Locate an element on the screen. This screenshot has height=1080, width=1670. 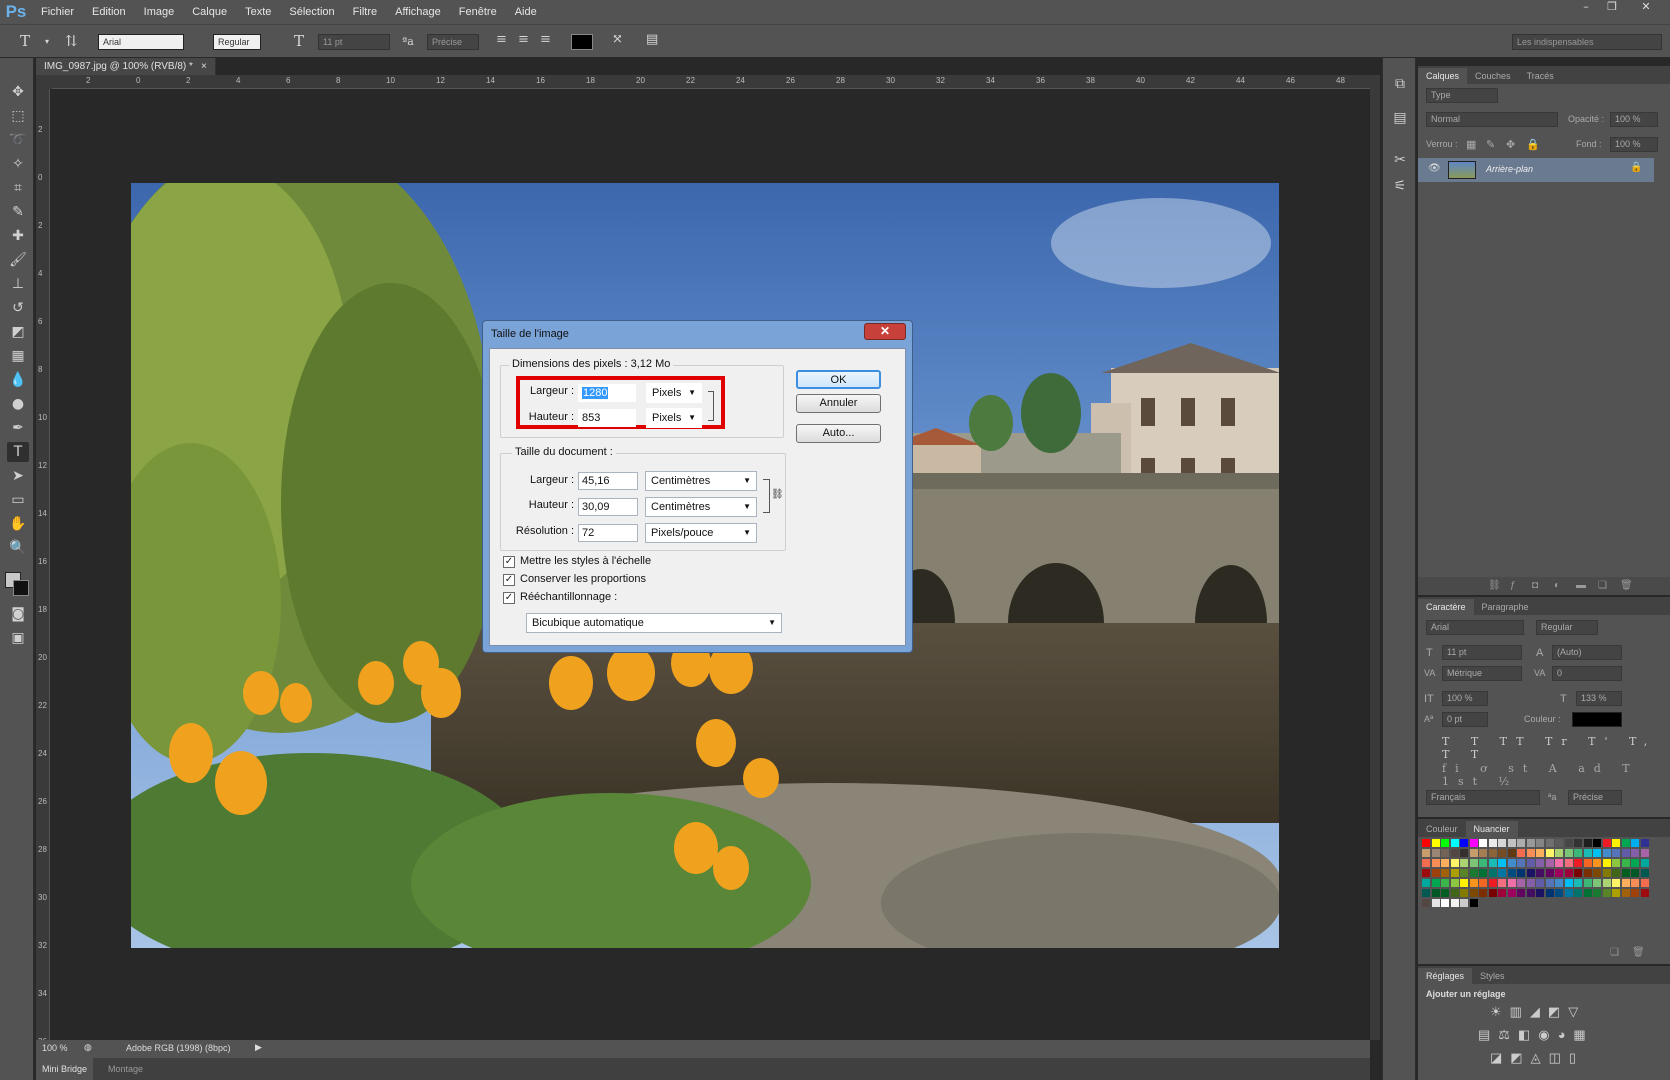
tab-nuancier: Nuancier is located at coordinates (1491, 829).